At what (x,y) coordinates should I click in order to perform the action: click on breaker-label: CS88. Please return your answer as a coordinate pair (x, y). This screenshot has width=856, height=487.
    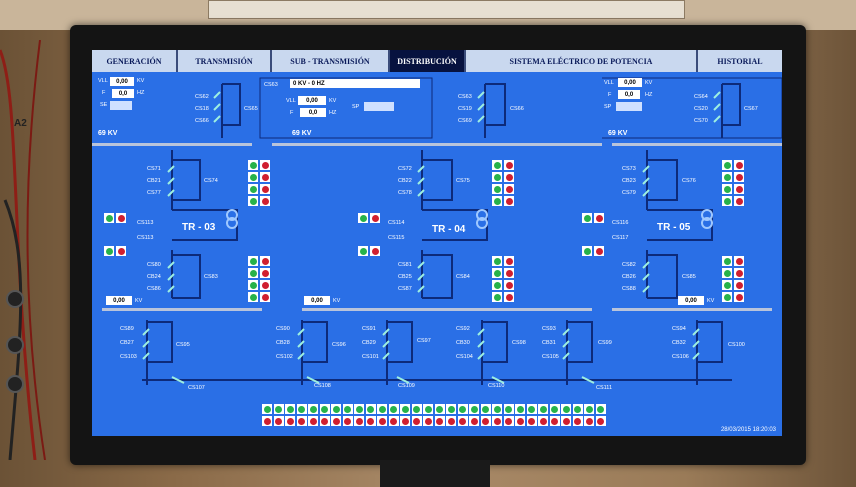
    Looking at the image, I should click on (629, 289).